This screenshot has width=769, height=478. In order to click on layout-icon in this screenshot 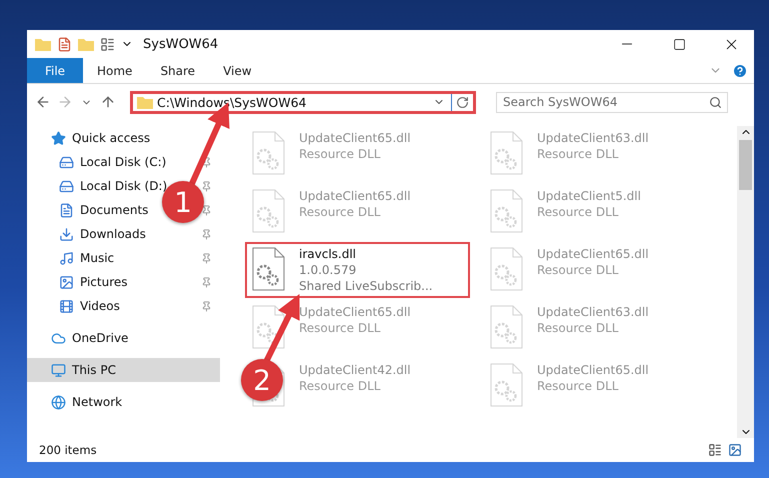, I will do `click(107, 44)`.